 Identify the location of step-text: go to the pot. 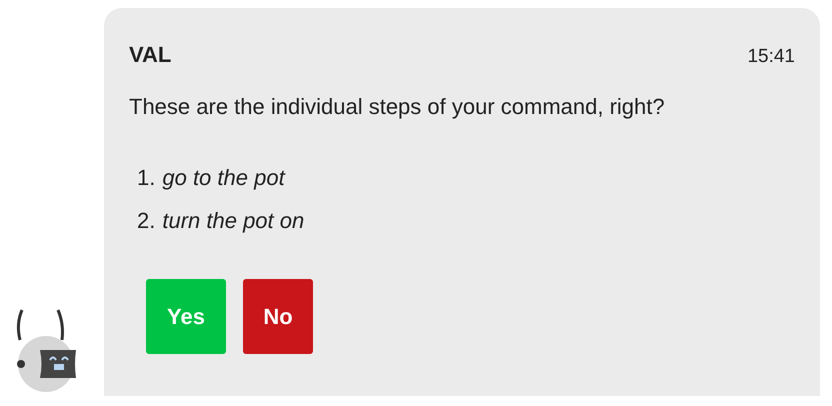
(223, 178).